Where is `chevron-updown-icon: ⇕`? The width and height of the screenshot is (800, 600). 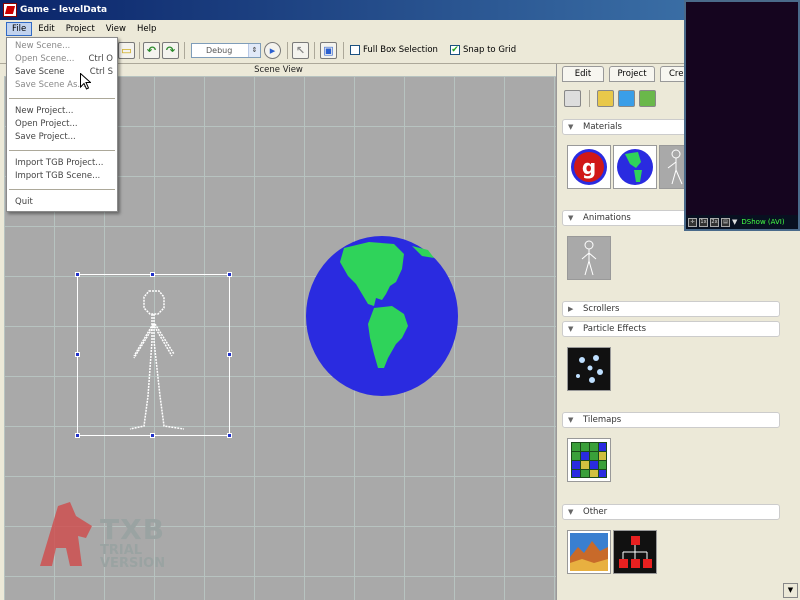
chevron-updown-icon: ⇕ is located at coordinates (254, 50).